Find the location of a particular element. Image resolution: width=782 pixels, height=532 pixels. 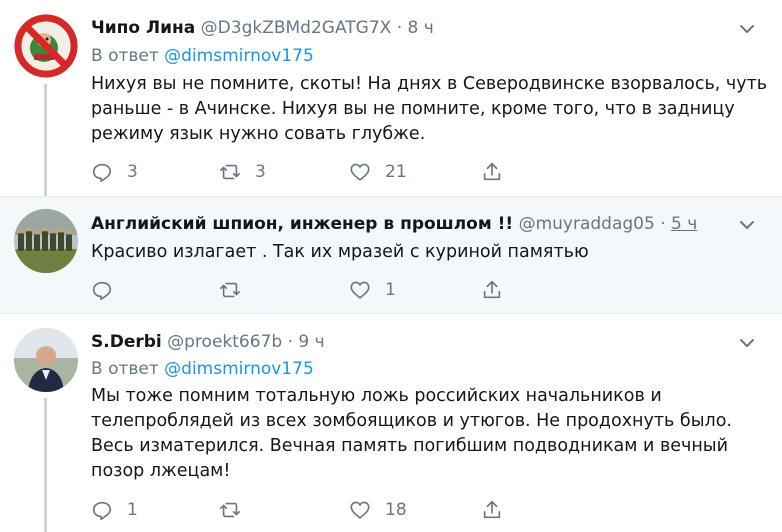

tweet-actions: 1 is located at coordinates (301, 290).